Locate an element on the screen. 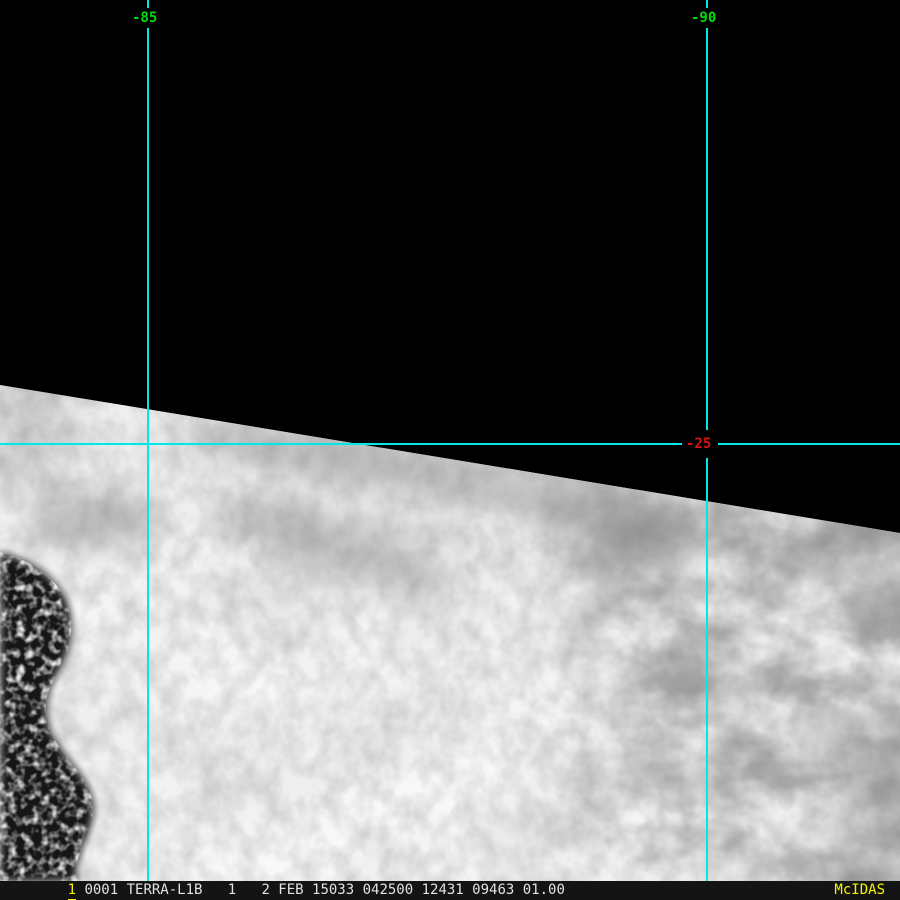  longitude-label-90: -90 is located at coordinates (704, 18).